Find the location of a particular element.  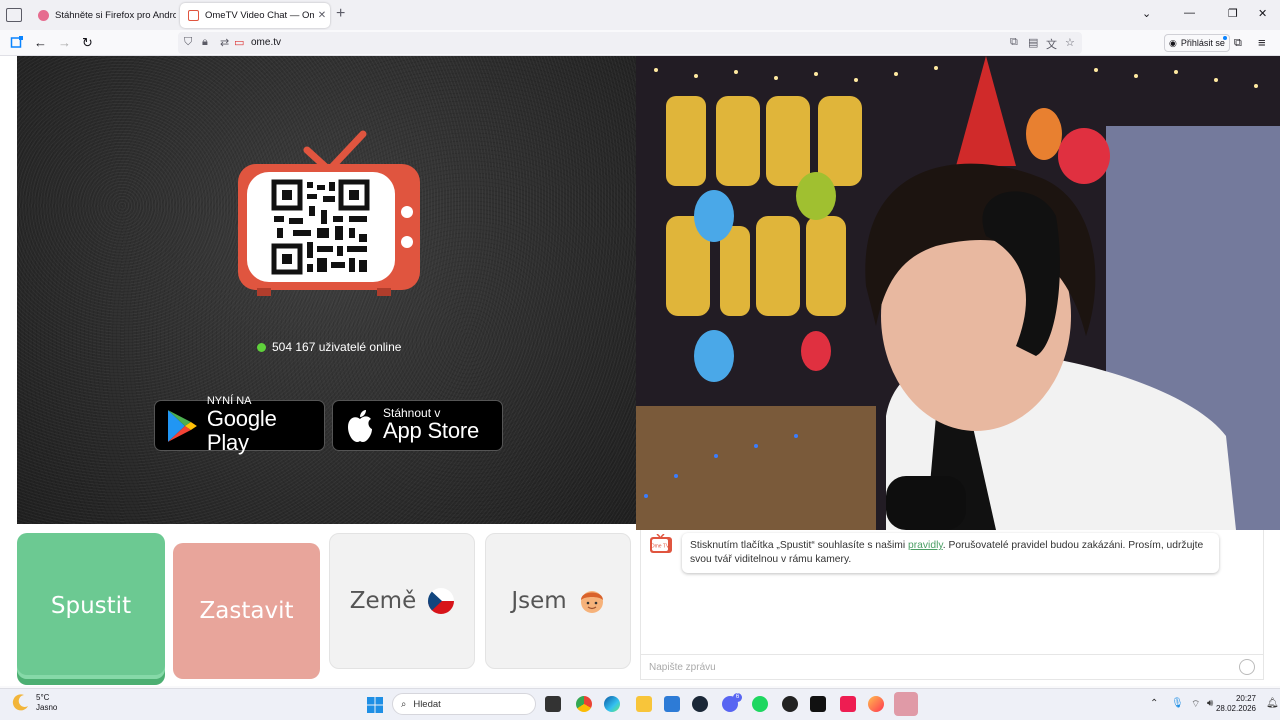

url-bar: ⛉ 🔒︎ ⇄ ▭ ome.tv ⧉ ▤ 文 ☆ is located at coordinates (630, 43).